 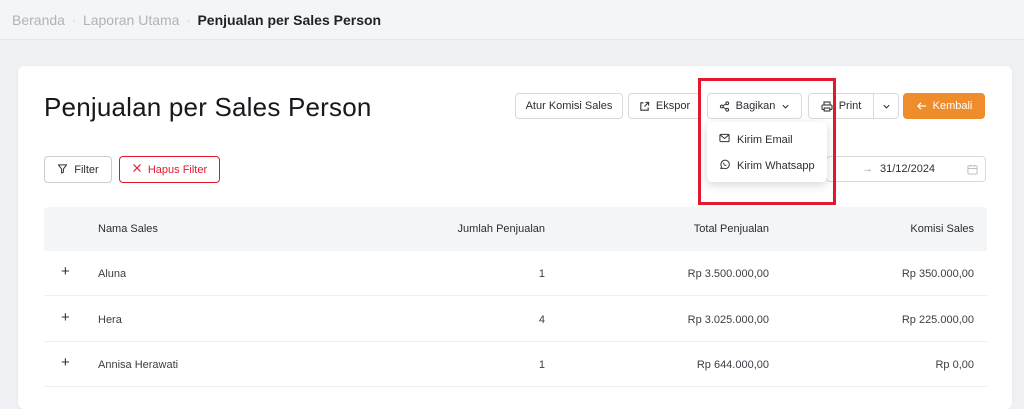 What do you see at coordinates (128, 229) in the screenshot?
I see `column-nama-sales: Nama Sales` at bounding box center [128, 229].